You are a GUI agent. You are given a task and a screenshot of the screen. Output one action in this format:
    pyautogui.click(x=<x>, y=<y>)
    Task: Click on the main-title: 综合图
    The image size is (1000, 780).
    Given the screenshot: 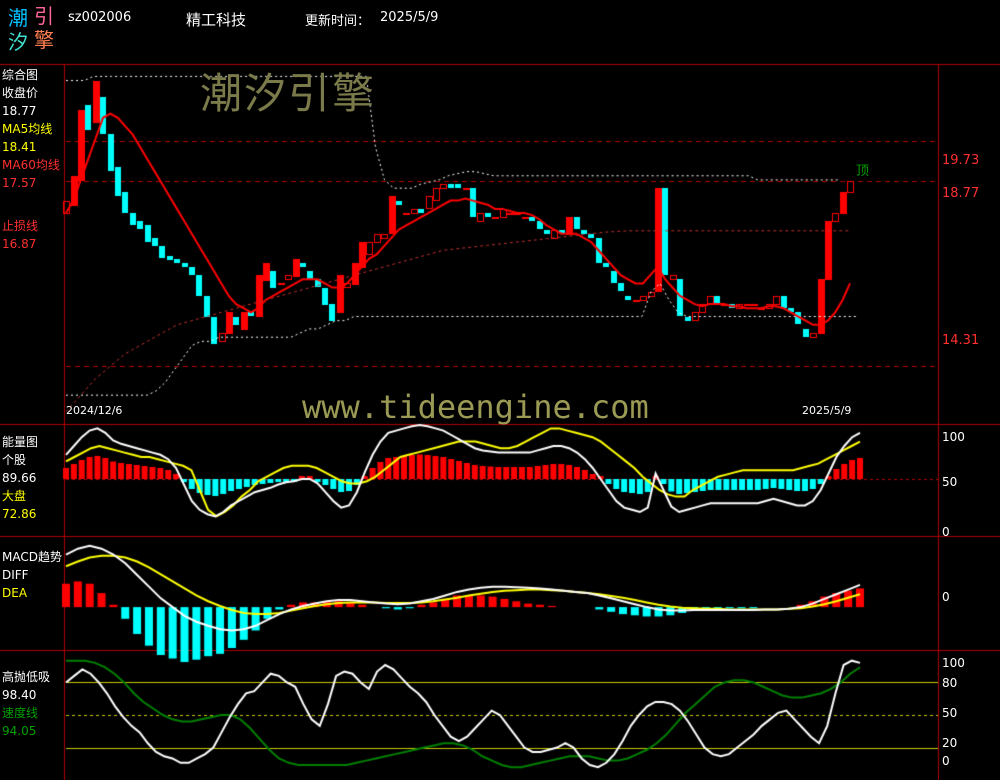 What is the action you would take?
    pyautogui.click(x=20, y=75)
    